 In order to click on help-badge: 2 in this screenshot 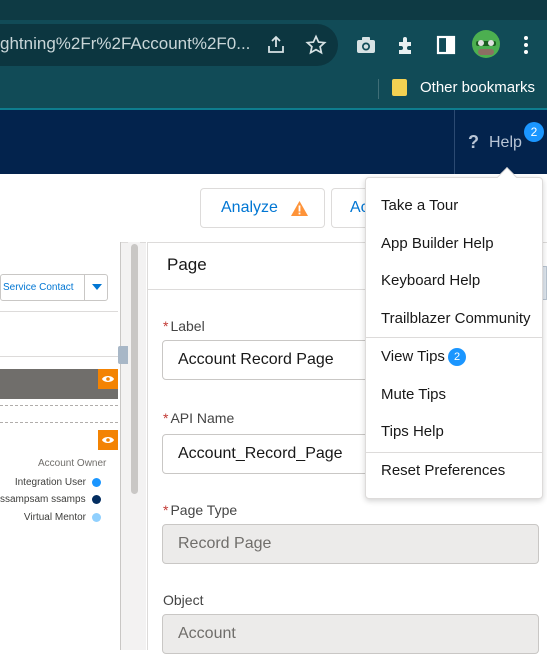, I will do `click(534, 132)`.